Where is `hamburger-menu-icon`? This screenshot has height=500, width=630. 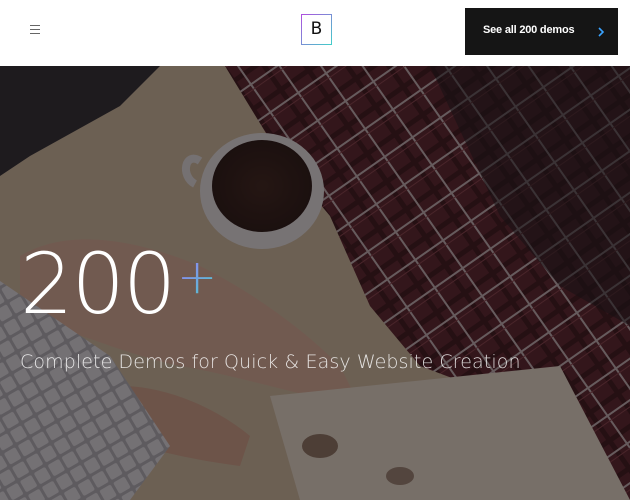 hamburger-menu-icon is located at coordinates (35, 29).